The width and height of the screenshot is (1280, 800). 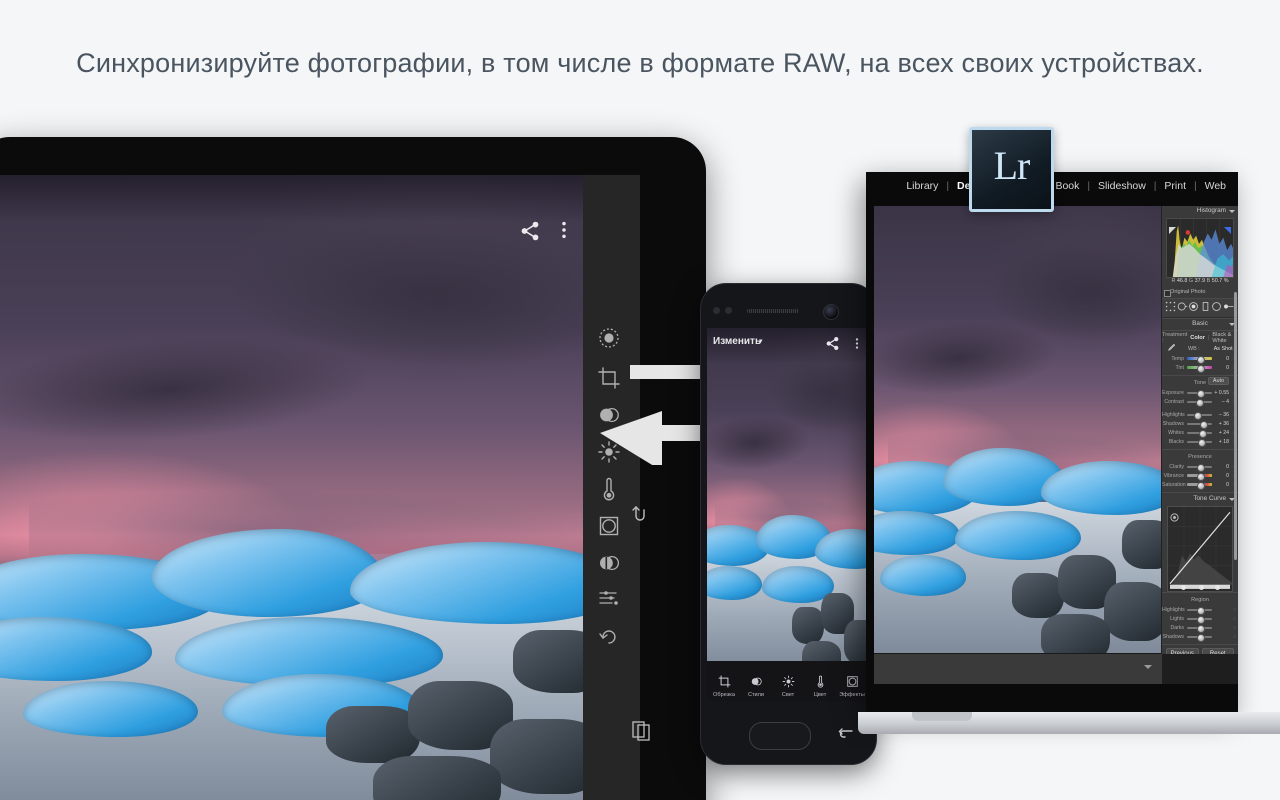 I want to click on curve-slider-highlights: Highlights 0 ◌, so click(x=1200, y=610).